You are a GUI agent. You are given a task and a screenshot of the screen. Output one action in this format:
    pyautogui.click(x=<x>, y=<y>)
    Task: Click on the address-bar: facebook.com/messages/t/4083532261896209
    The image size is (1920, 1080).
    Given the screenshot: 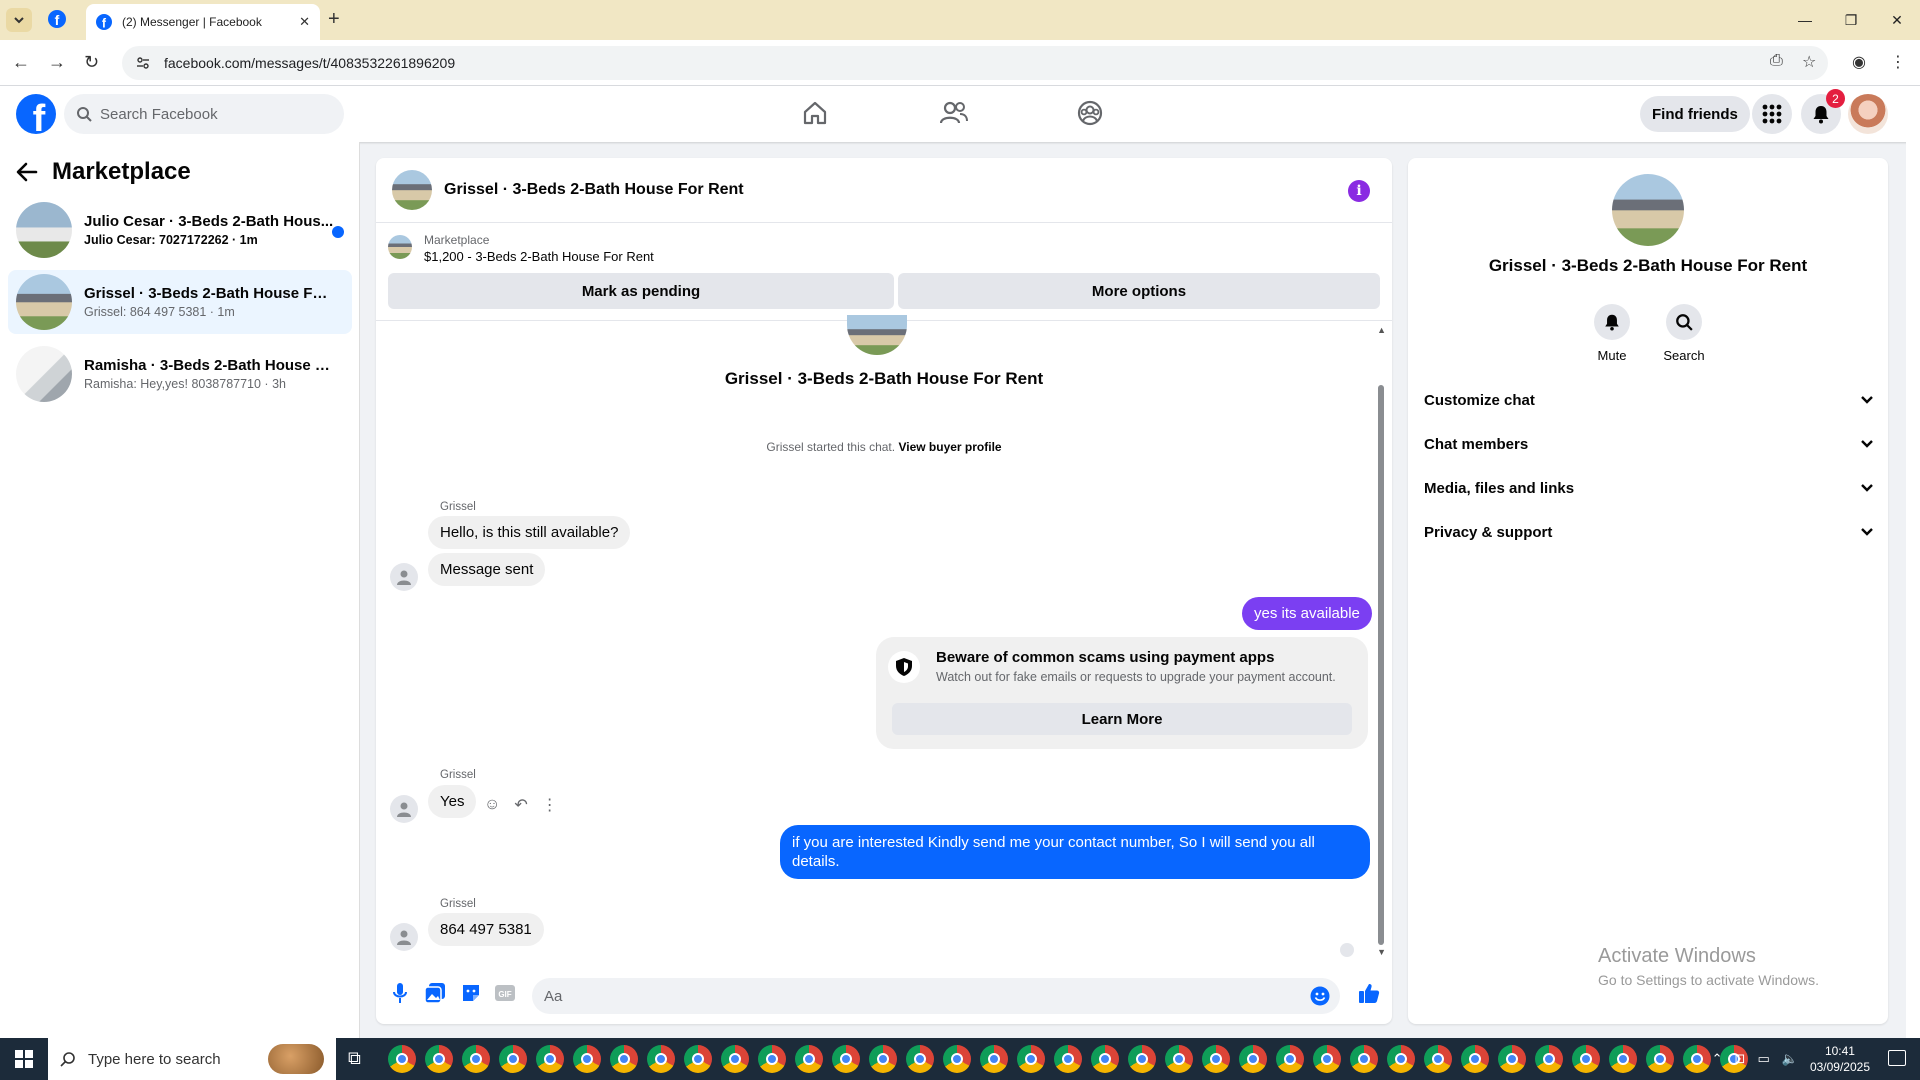 What is the action you would take?
    pyautogui.click(x=975, y=63)
    